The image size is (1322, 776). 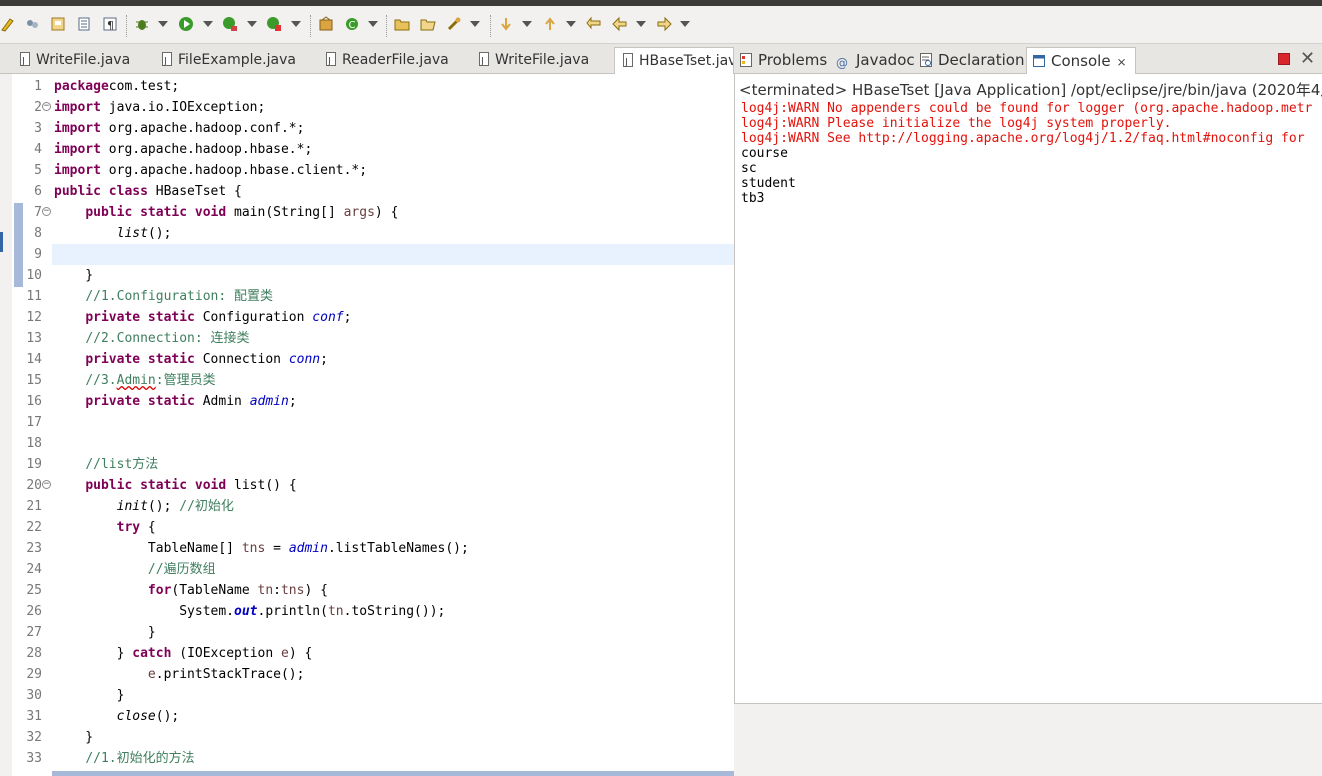 What do you see at coordinates (373, 317) in the screenshot?
I see `code-line: 12 private static Configuration conf;` at bounding box center [373, 317].